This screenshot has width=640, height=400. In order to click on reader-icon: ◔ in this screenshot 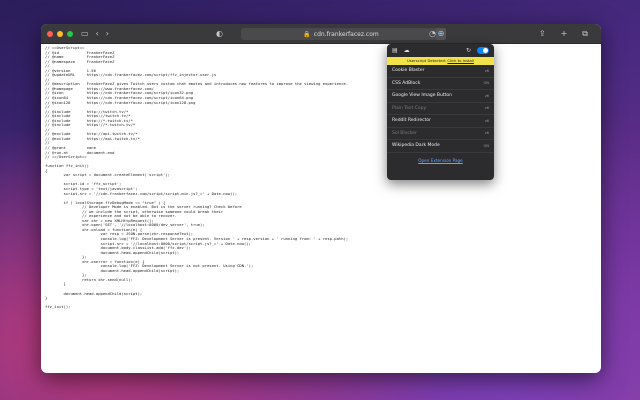, I will do `click(432, 34)`.